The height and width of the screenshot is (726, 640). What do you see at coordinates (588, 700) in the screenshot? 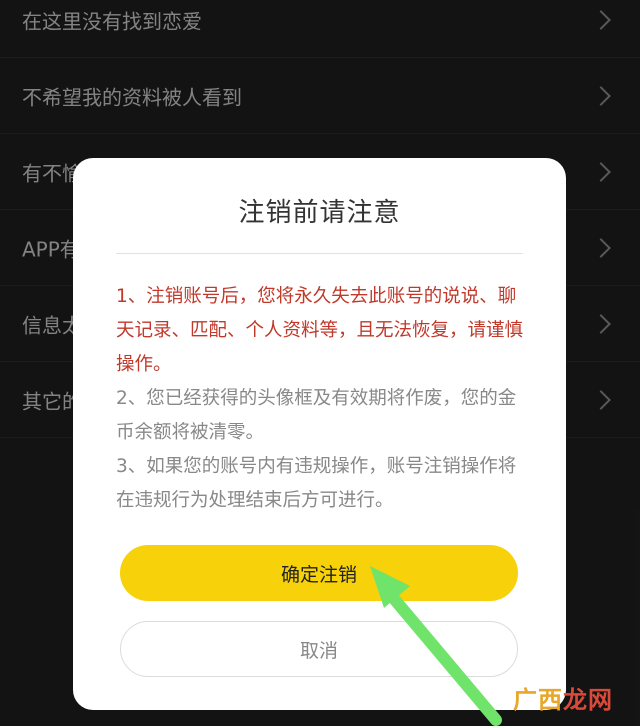
I see `watermark-text-2: 龙网` at bounding box center [588, 700].